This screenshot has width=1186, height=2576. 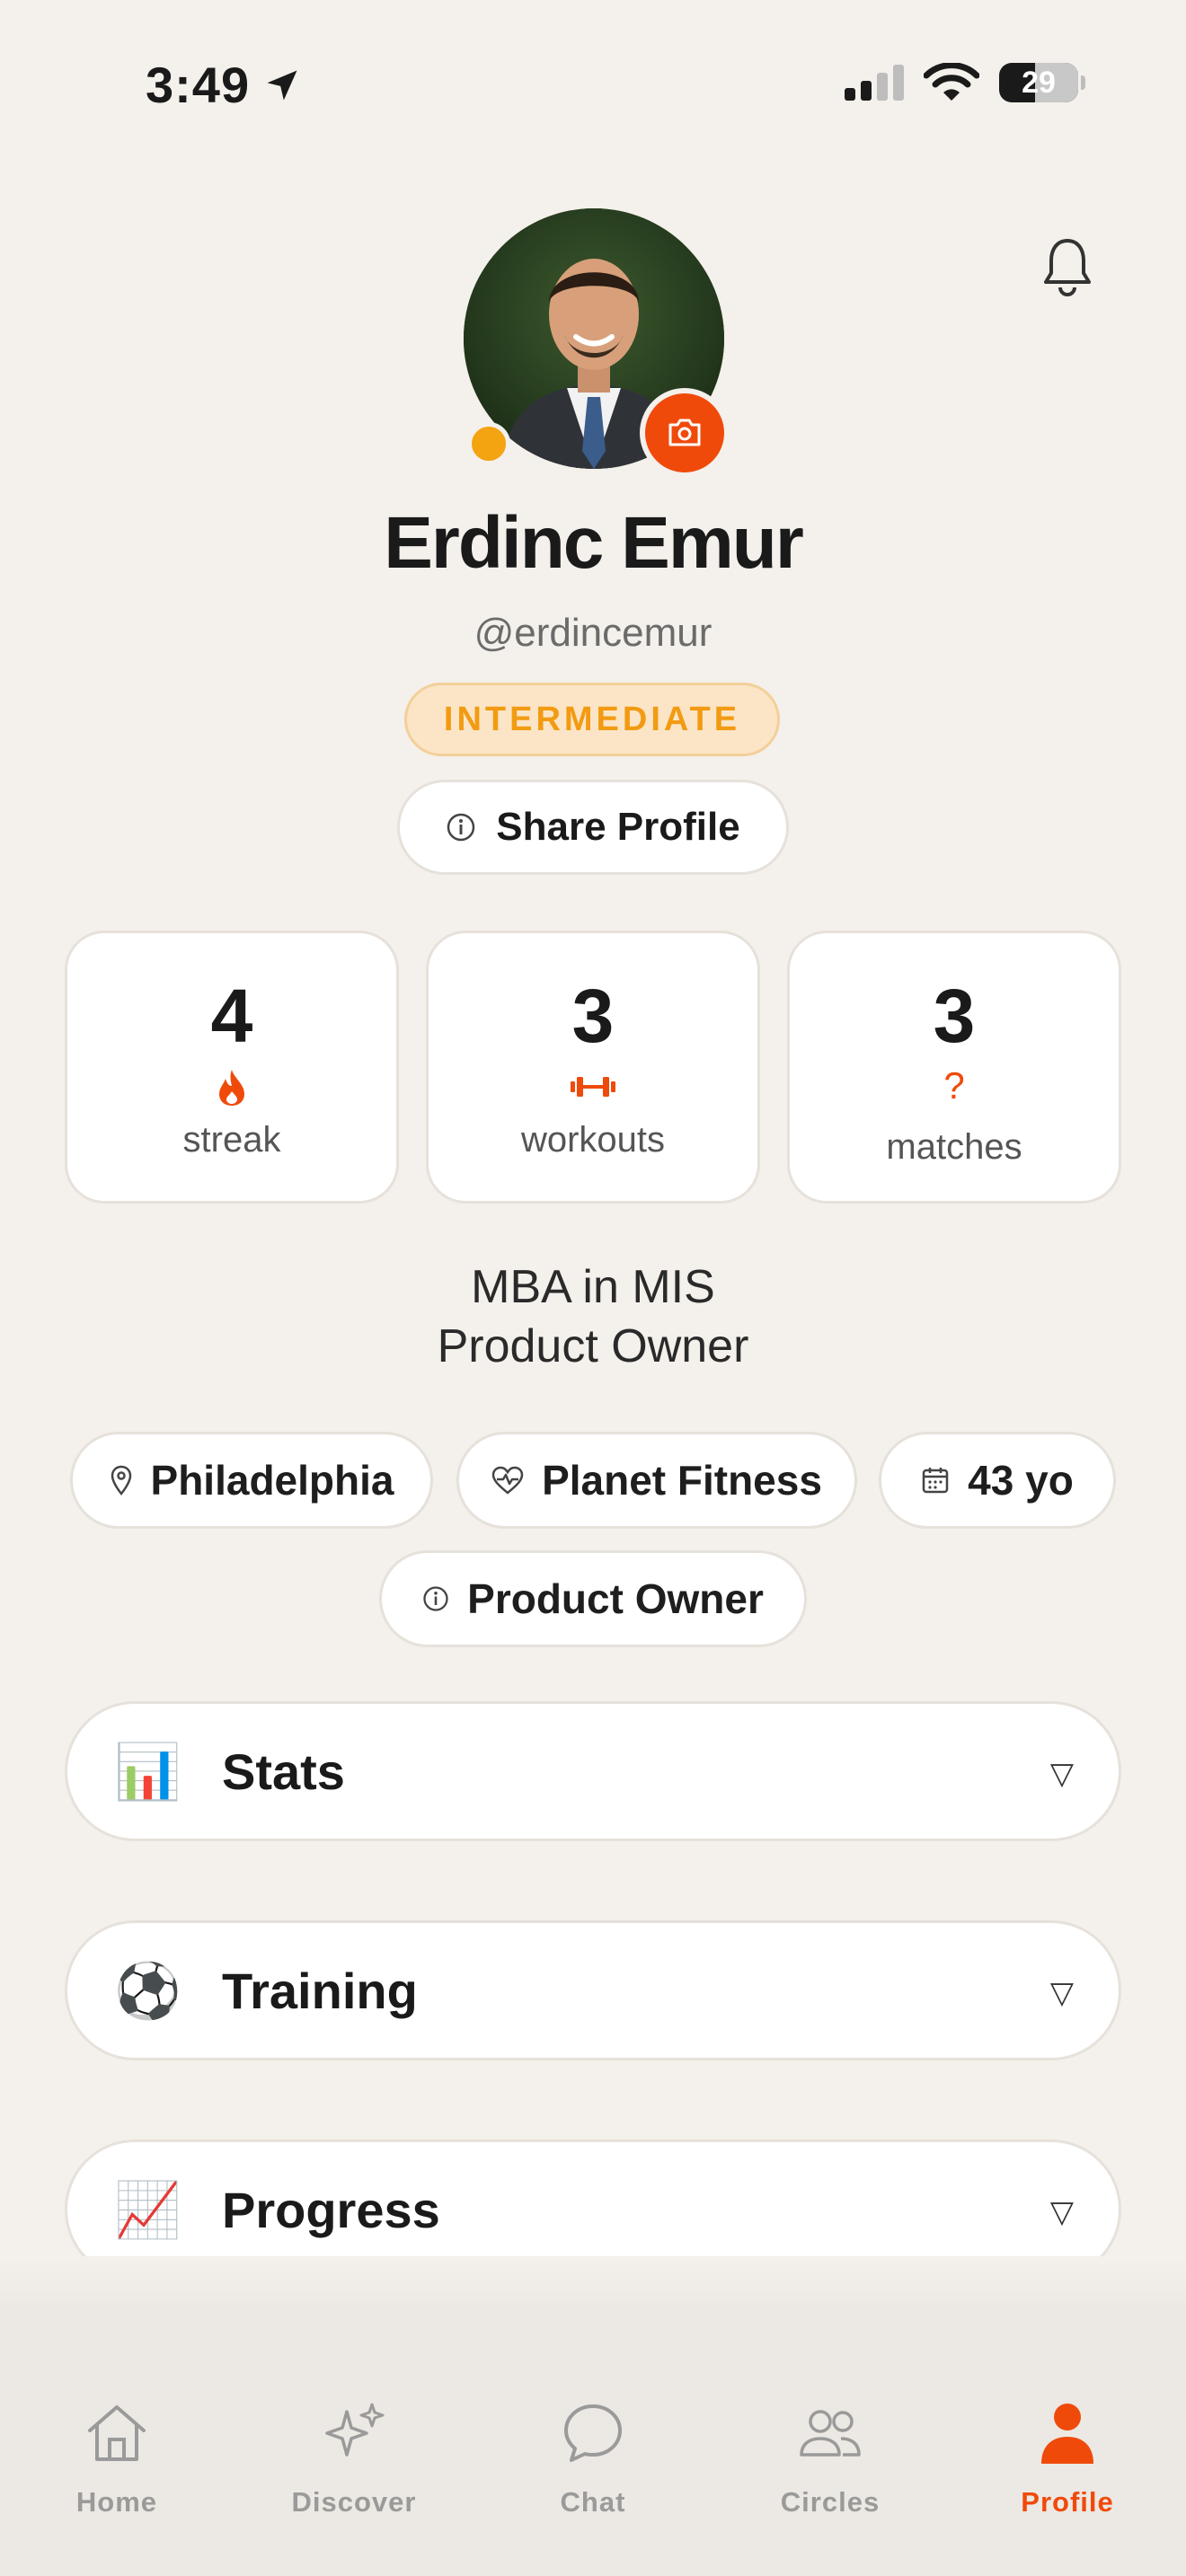 What do you see at coordinates (874, 83) in the screenshot?
I see `cellular-signal-icon` at bounding box center [874, 83].